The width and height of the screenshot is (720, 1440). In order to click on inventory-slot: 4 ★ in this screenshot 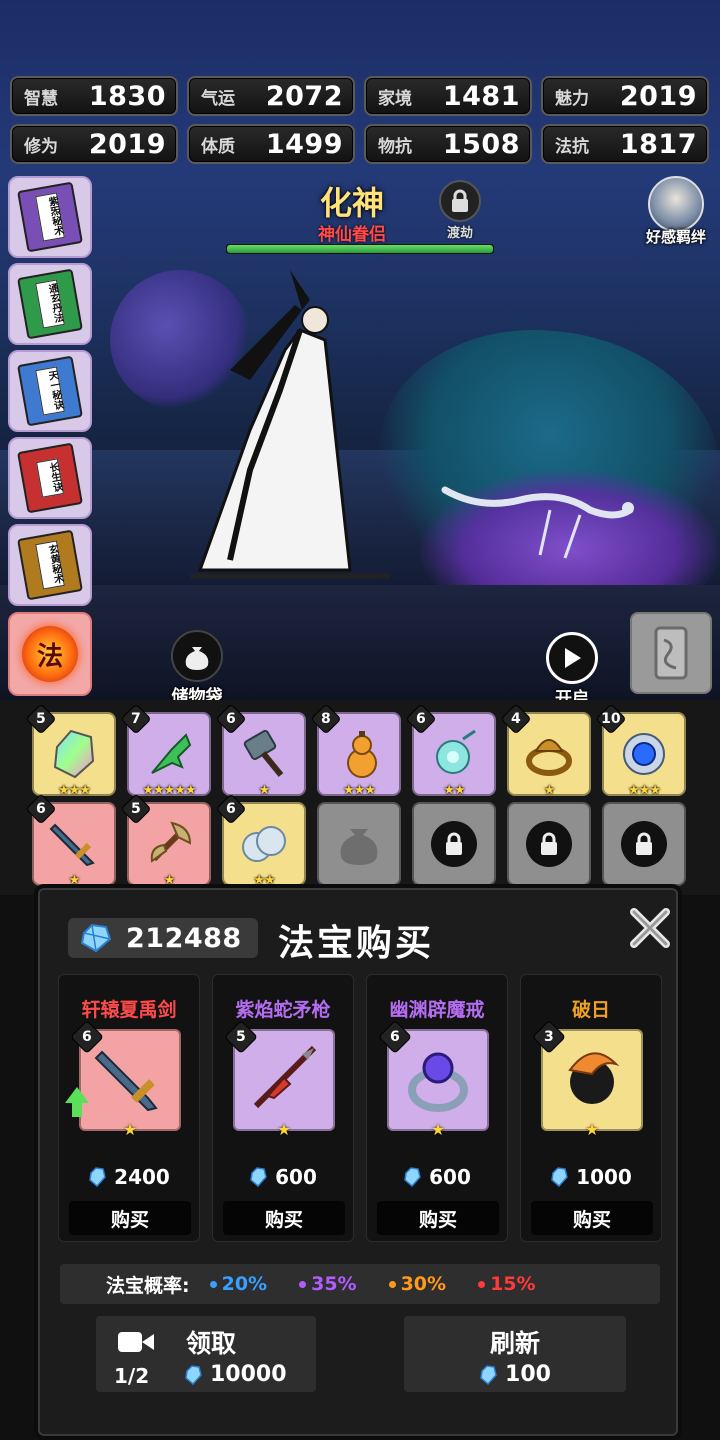, I will do `click(545, 750)`.